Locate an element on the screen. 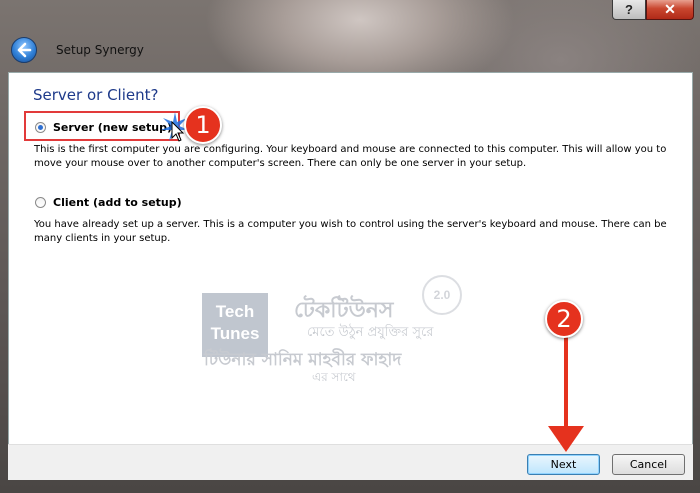  watermark-line4: এর সাথে is located at coordinates (334, 377).